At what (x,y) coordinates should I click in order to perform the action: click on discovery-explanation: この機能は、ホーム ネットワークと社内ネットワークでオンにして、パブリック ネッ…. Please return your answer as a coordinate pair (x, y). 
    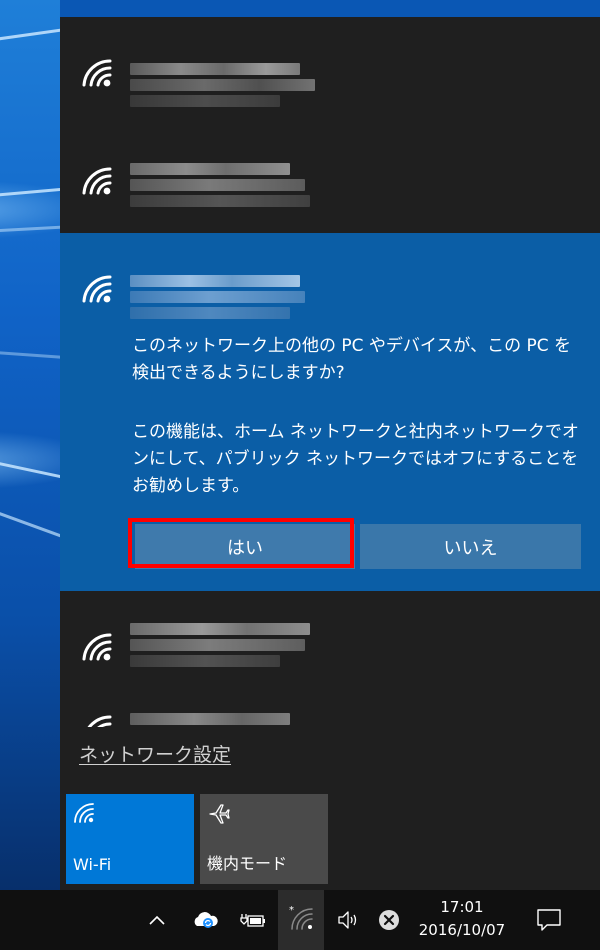
    Looking at the image, I should click on (355, 459).